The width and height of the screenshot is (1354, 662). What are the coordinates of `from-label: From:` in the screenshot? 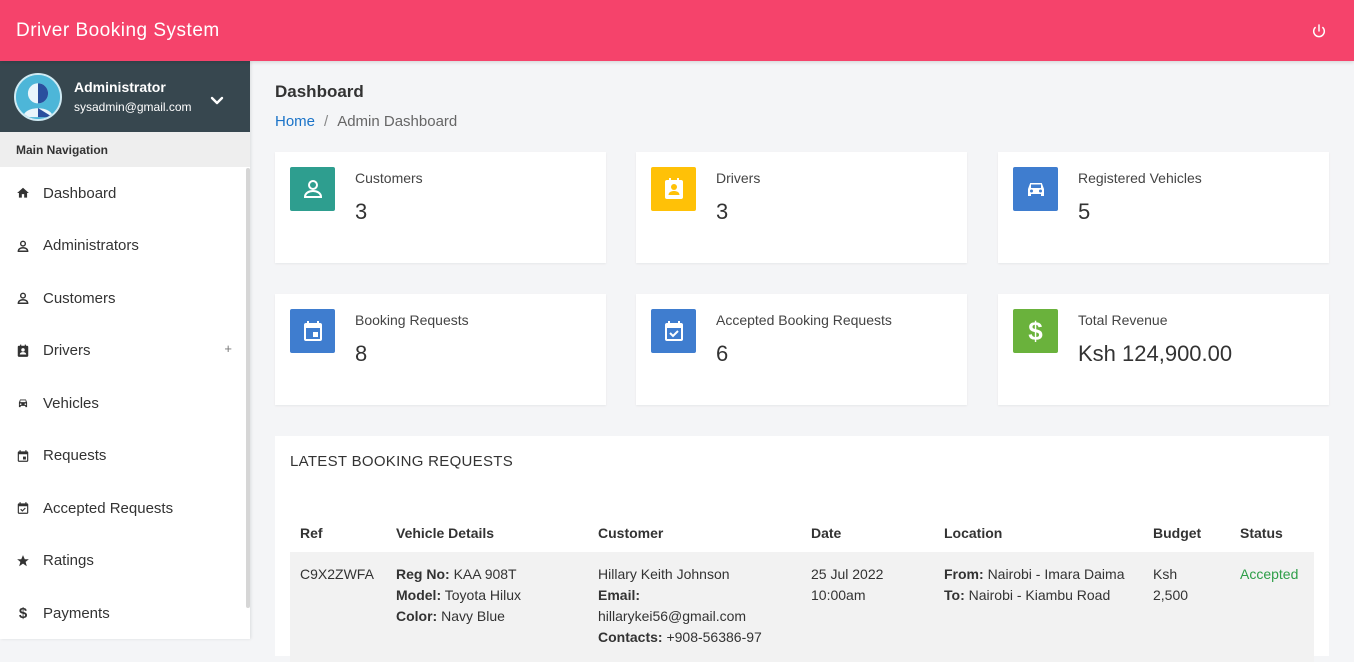 It's located at (964, 574).